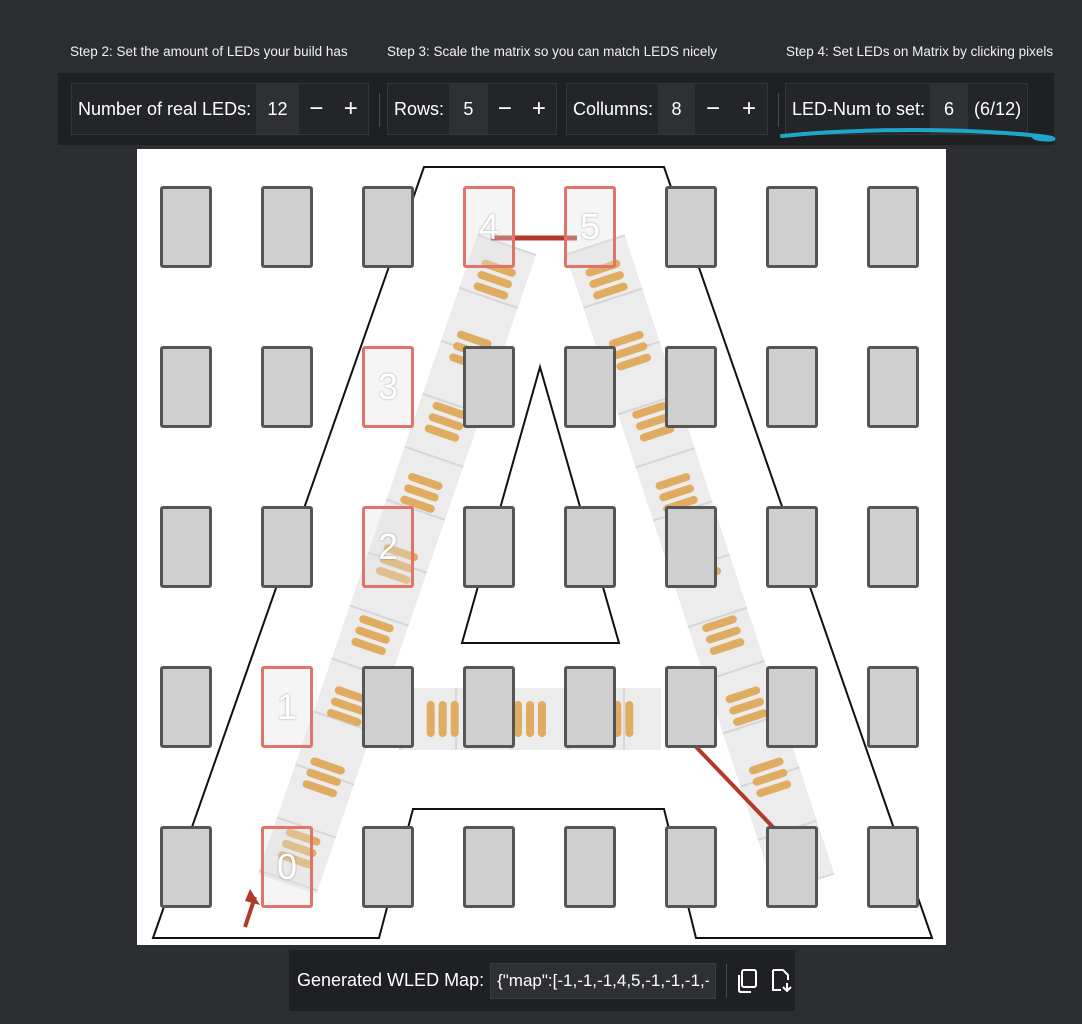 The height and width of the screenshot is (1024, 1082). I want to click on columns-label: Collumns:, so click(613, 108).